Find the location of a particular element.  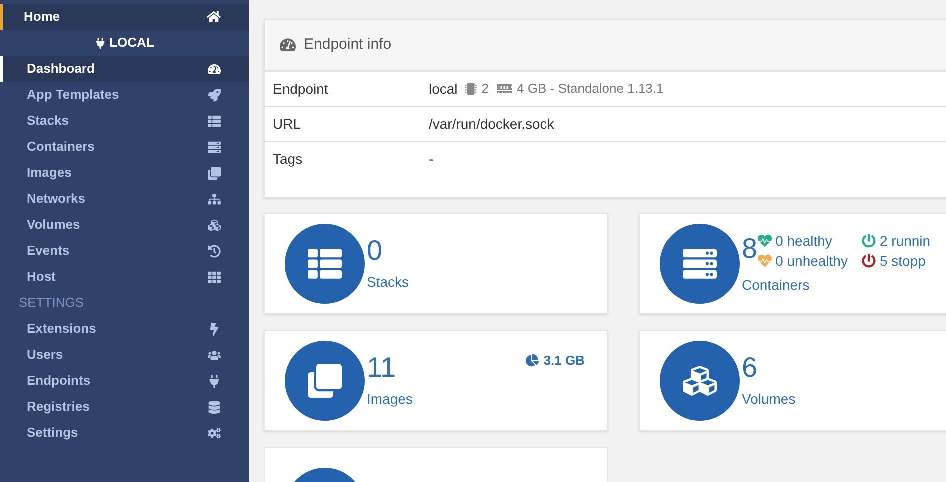

settings-icon is located at coordinates (214, 433).